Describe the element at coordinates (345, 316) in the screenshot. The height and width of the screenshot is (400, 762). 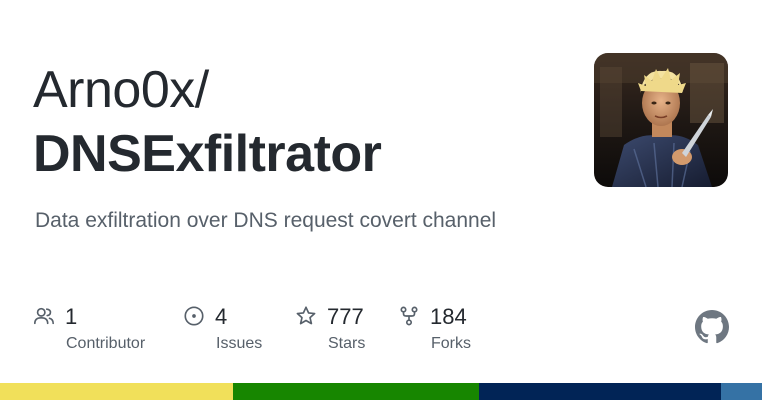
I see `stars-count: 777` at that location.